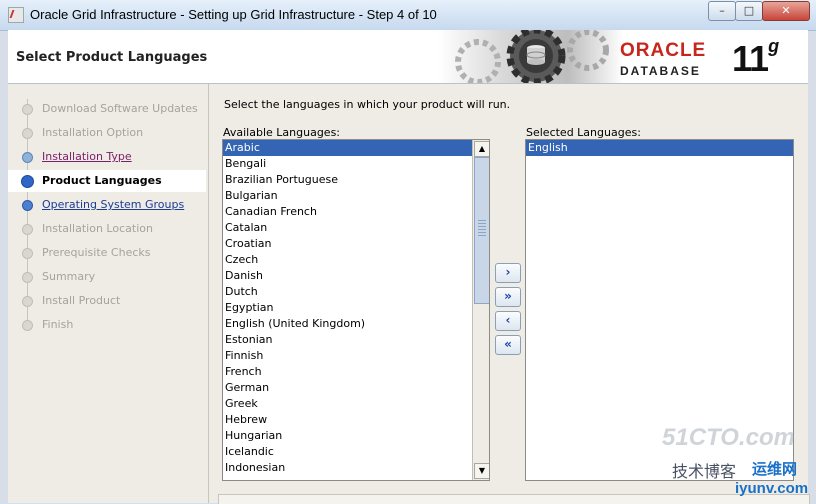 The width and height of the screenshot is (816, 504). What do you see at coordinates (772, 488) in the screenshot?
I see `watermark-iyunv: iyunv.com` at bounding box center [772, 488].